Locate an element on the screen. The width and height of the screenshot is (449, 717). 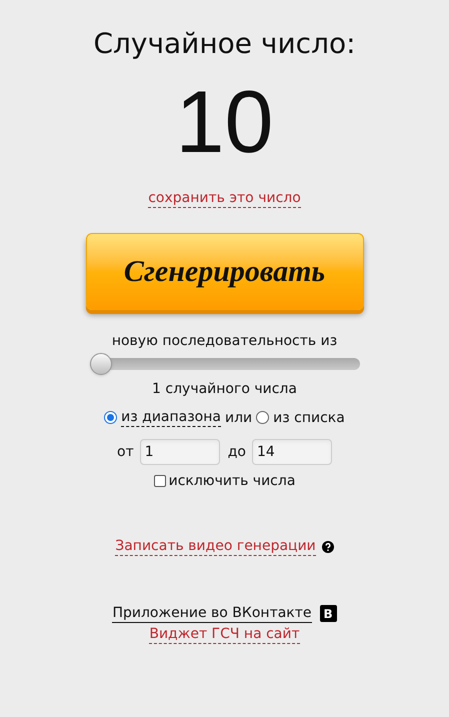
vk-badge: В is located at coordinates (328, 613).